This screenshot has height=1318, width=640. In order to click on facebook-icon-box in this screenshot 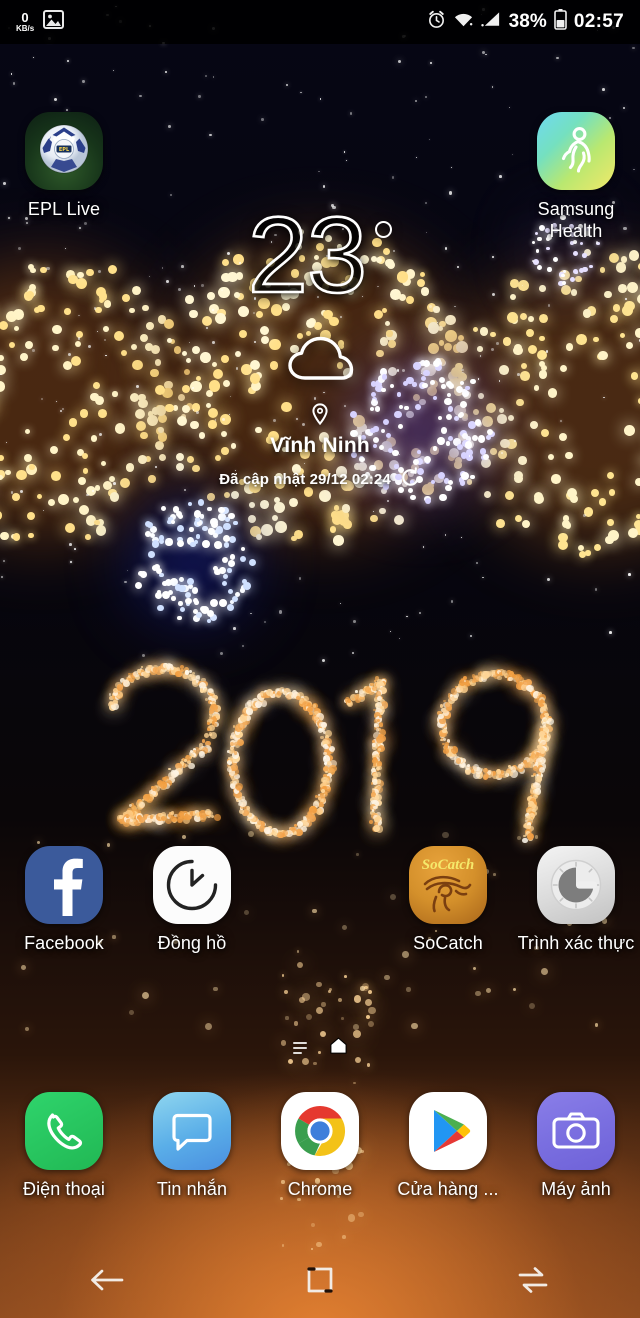, I will do `click(64, 885)`.